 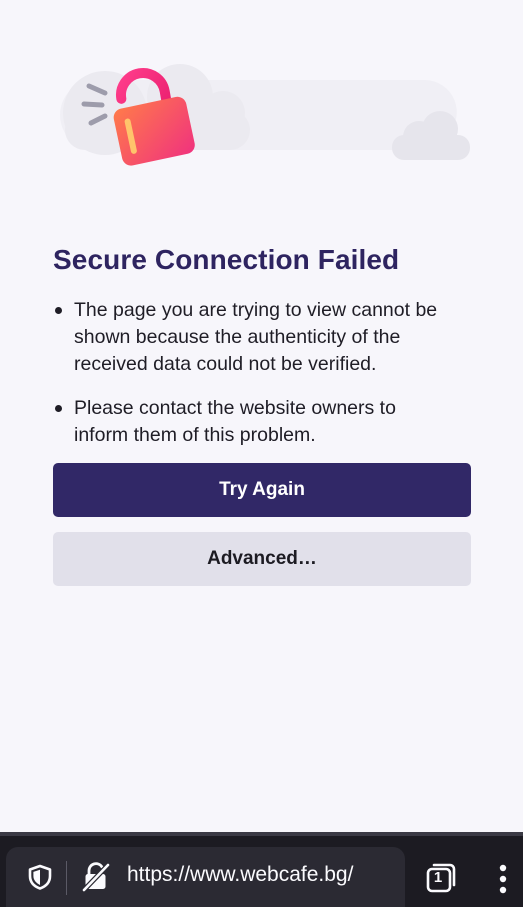 What do you see at coordinates (240, 875) in the screenshot?
I see `url-text: https://www.webcafe.bg/` at bounding box center [240, 875].